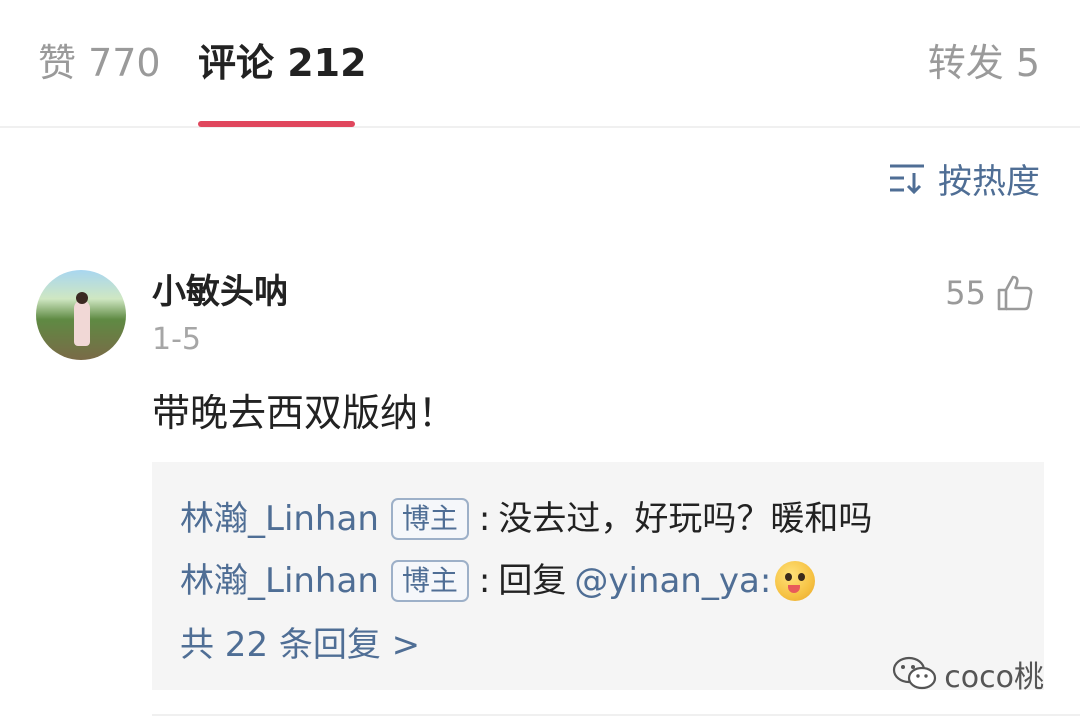  What do you see at coordinates (915, 673) in the screenshot?
I see `wechat-icon` at bounding box center [915, 673].